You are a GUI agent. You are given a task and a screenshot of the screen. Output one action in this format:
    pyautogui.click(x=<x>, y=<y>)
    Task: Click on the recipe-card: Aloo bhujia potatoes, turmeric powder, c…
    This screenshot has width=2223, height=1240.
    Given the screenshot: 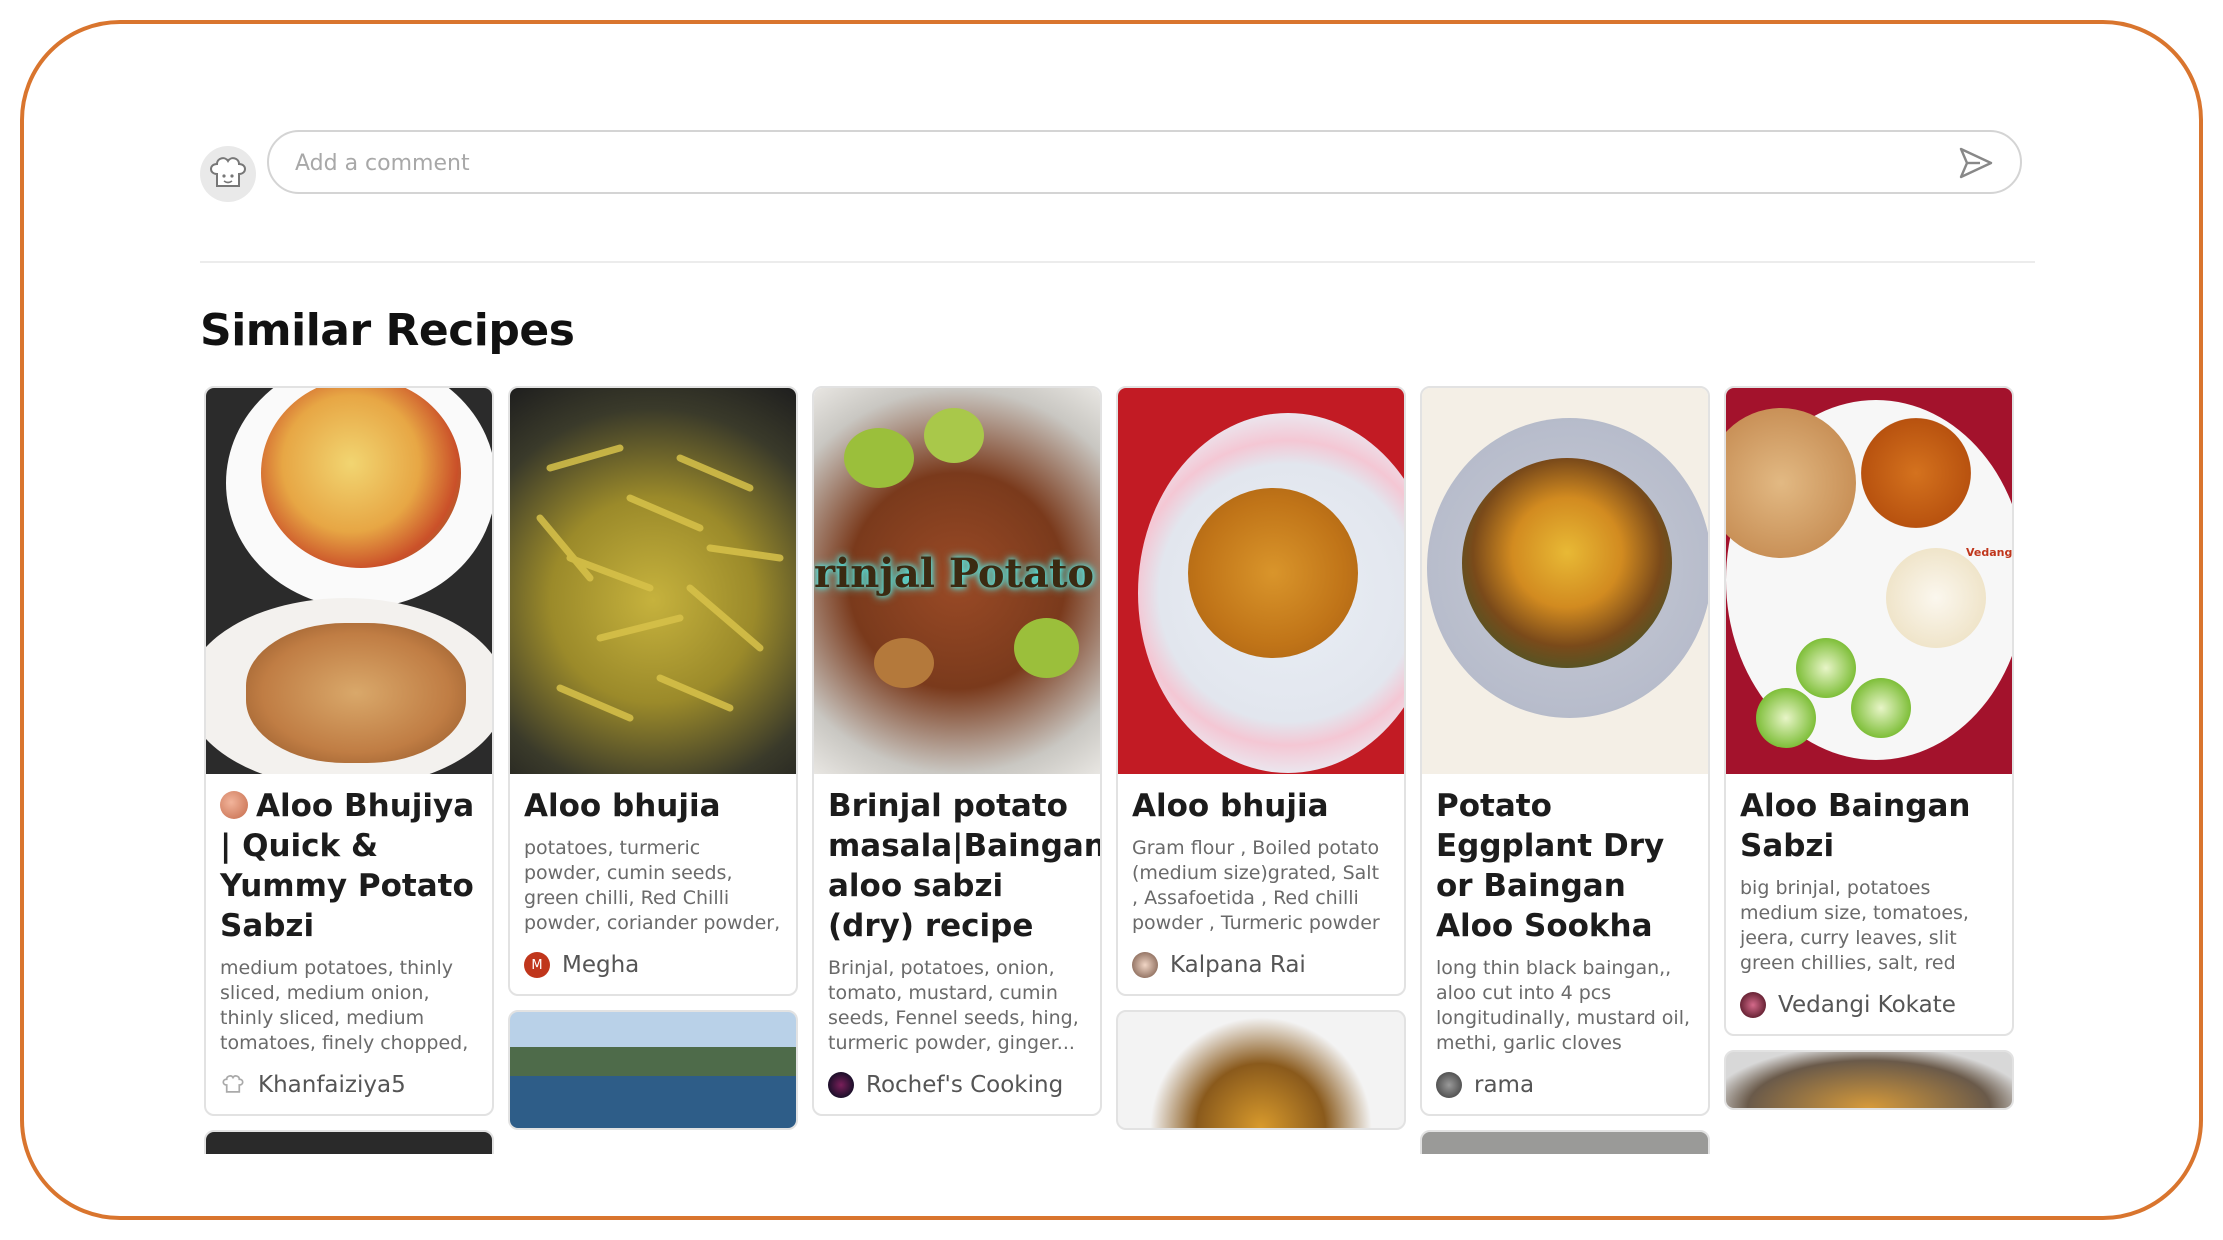 What is the action you would take?
    pyautogui.click(x=653, y=691)
    